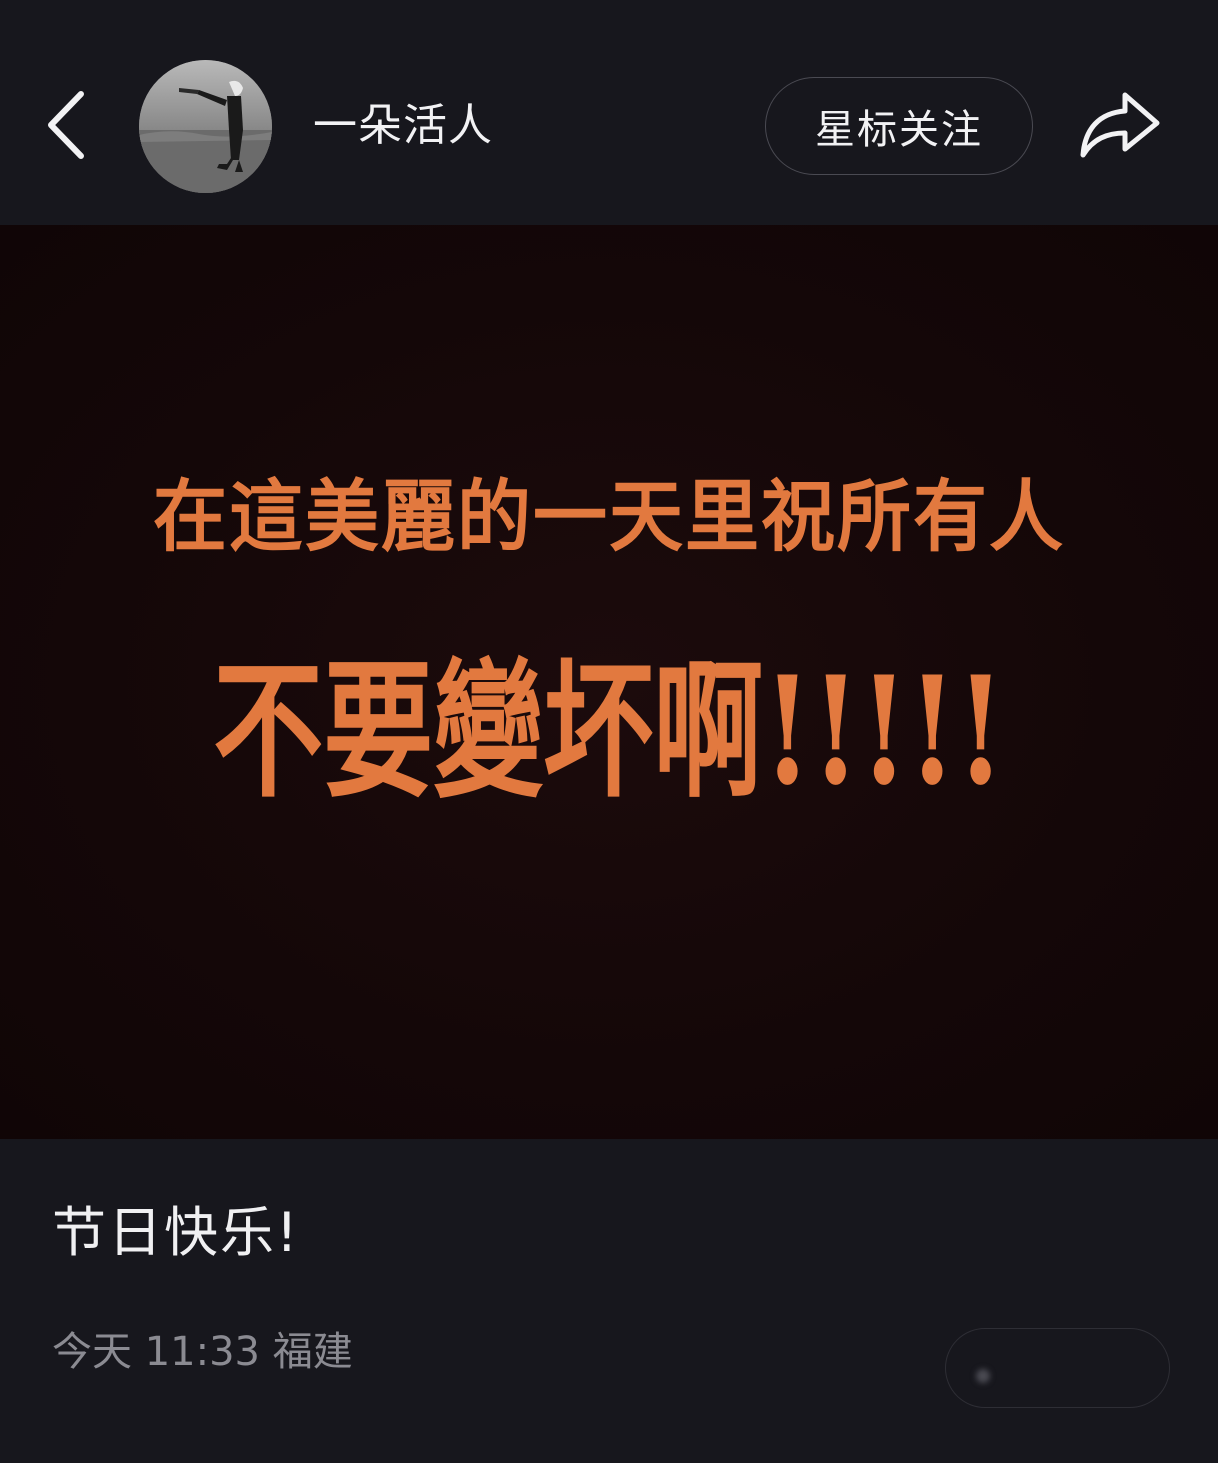 Image resolution: width=1218 pixels, height=1463 pixels. What do you see at coordinates (1057, 1368) in the screenshot?
I see `comment-button` at bounding box center [1057, 1368].